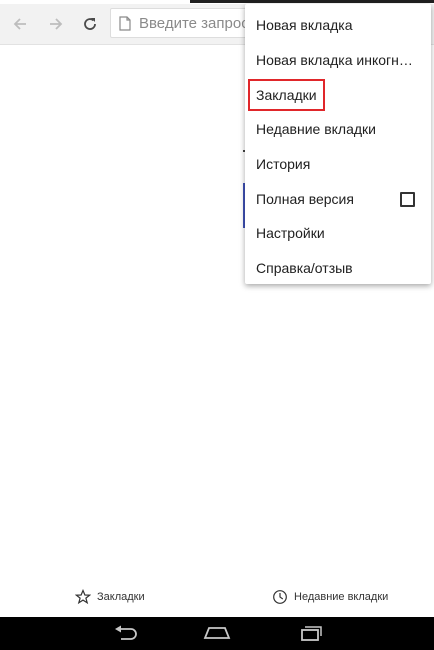  What do you see at coordinates (338, 233) in the screenshot?
I see `menu-item-settings: Настройки` at bounding box center [338, 233].